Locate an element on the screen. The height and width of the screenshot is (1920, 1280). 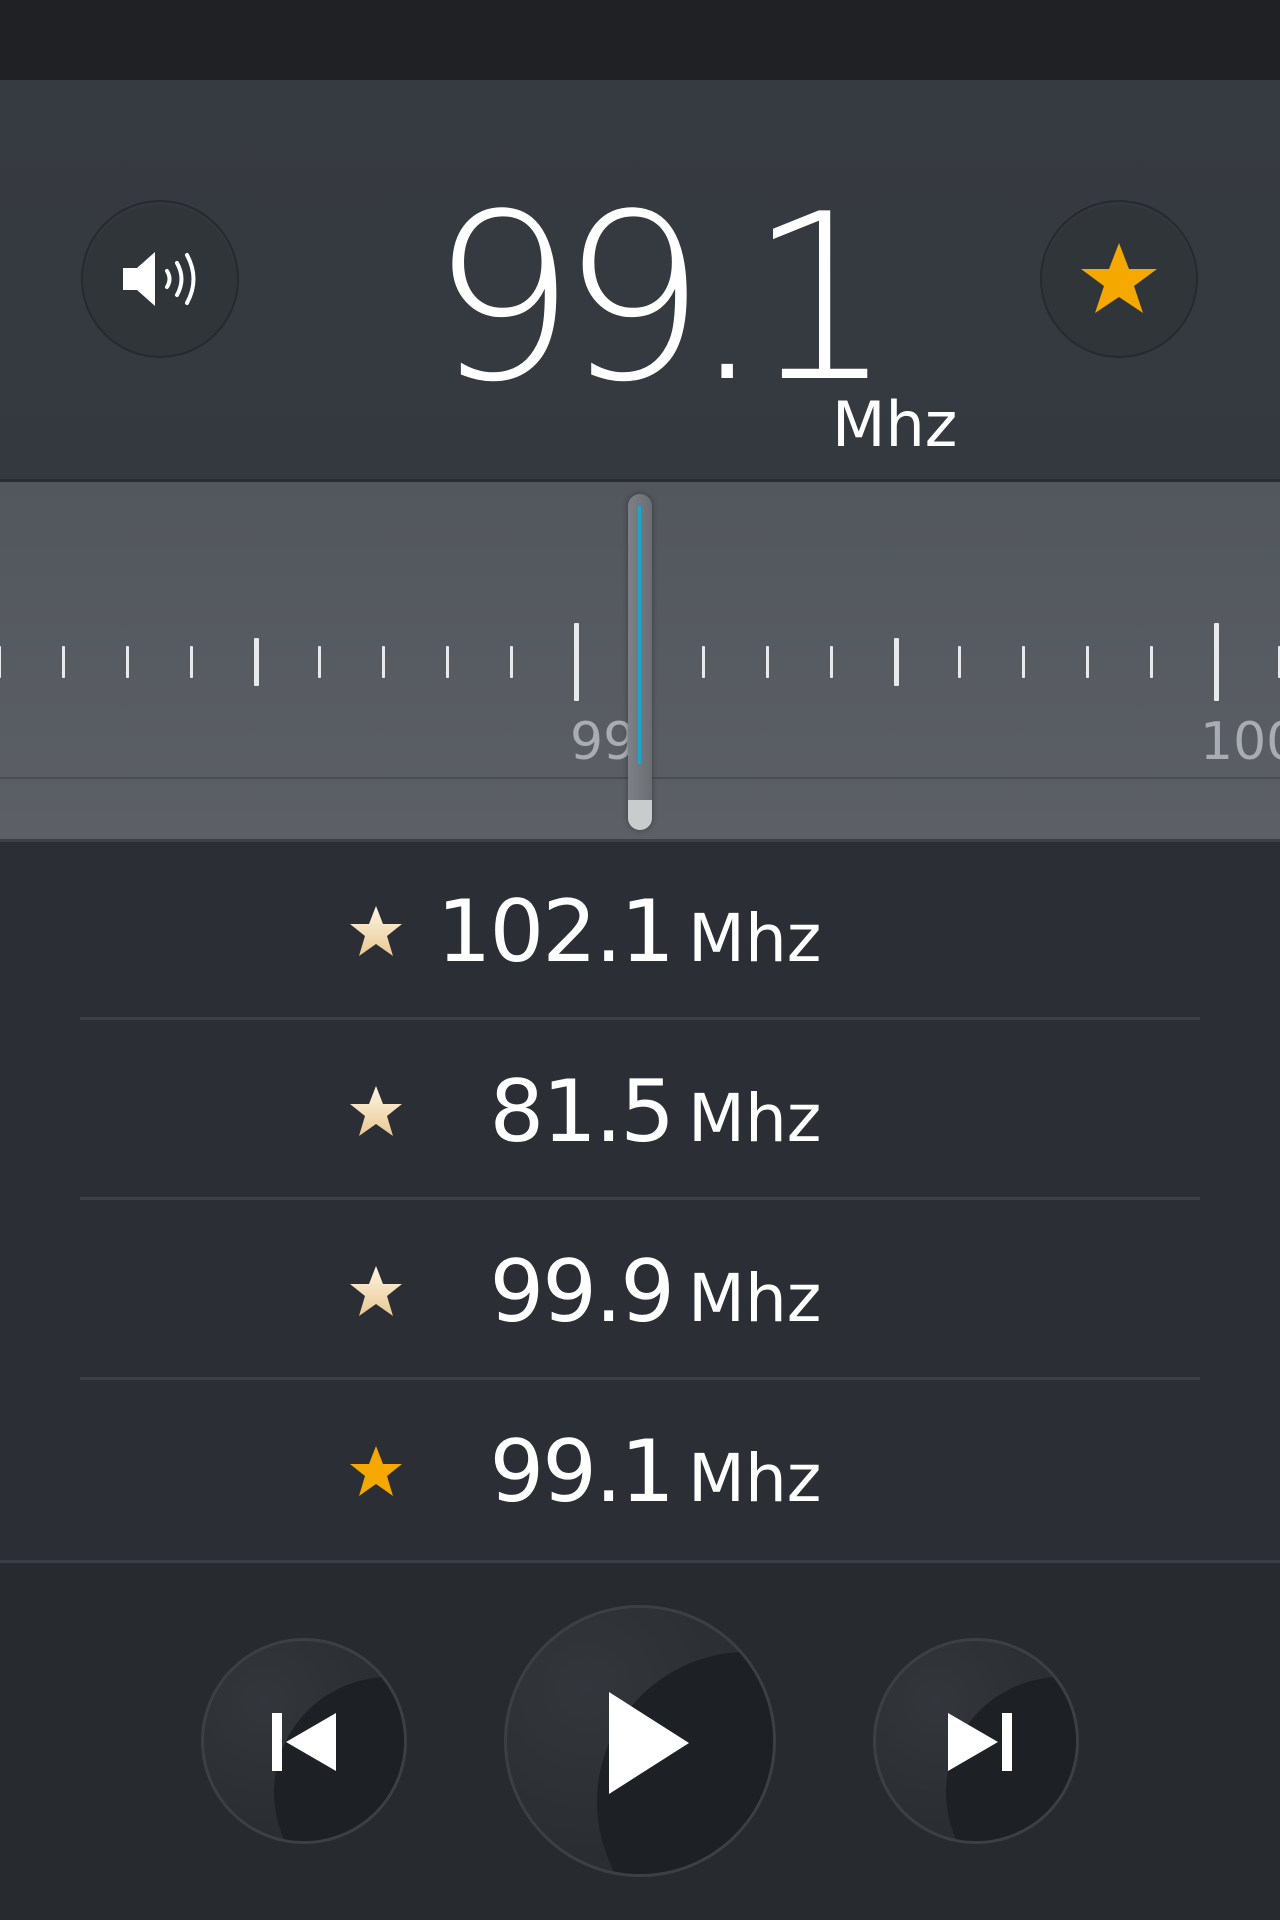
current-frequency-display: 99.1 Mhz is located at coordinates (730, 320).